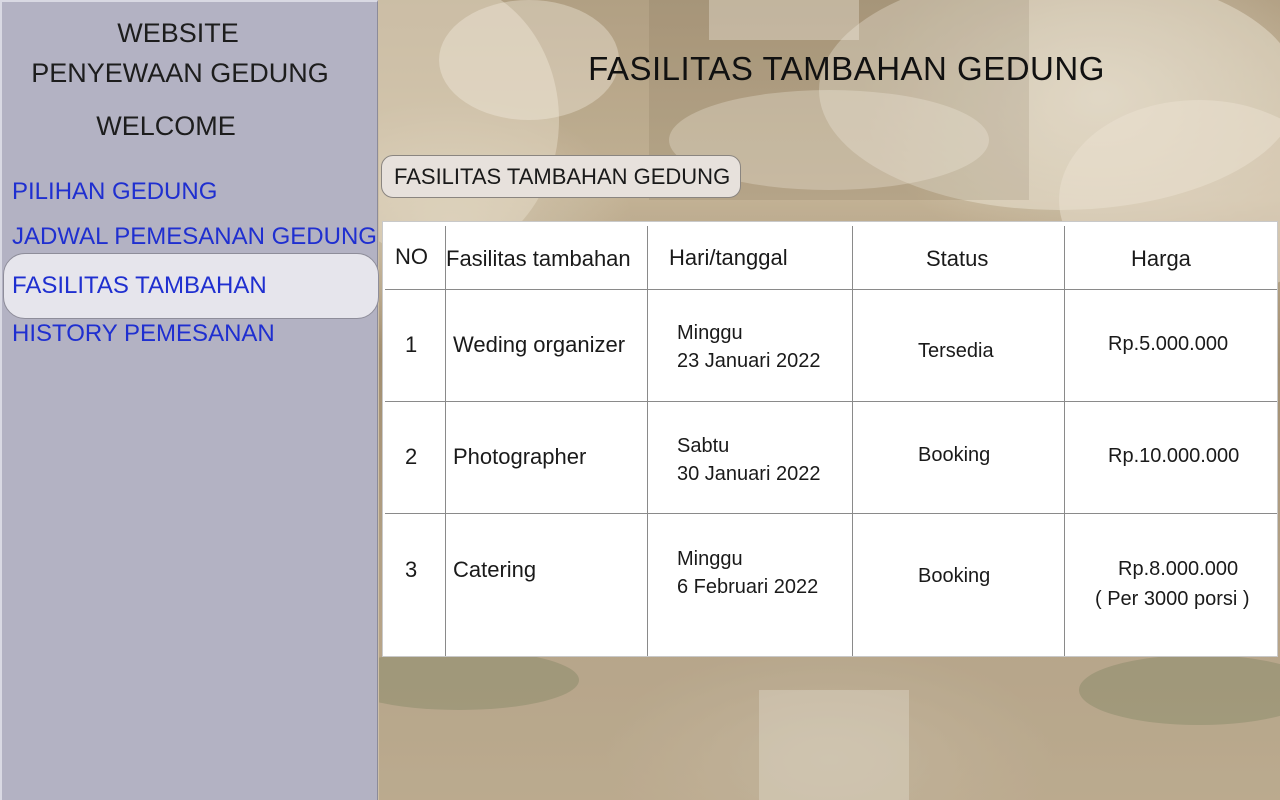 This screenshot has height=800, width=1280. Describe the element at coordinates (749, 474) in the screenshot. I see `row2-tanggal: 30 Januari 2022` at that location.